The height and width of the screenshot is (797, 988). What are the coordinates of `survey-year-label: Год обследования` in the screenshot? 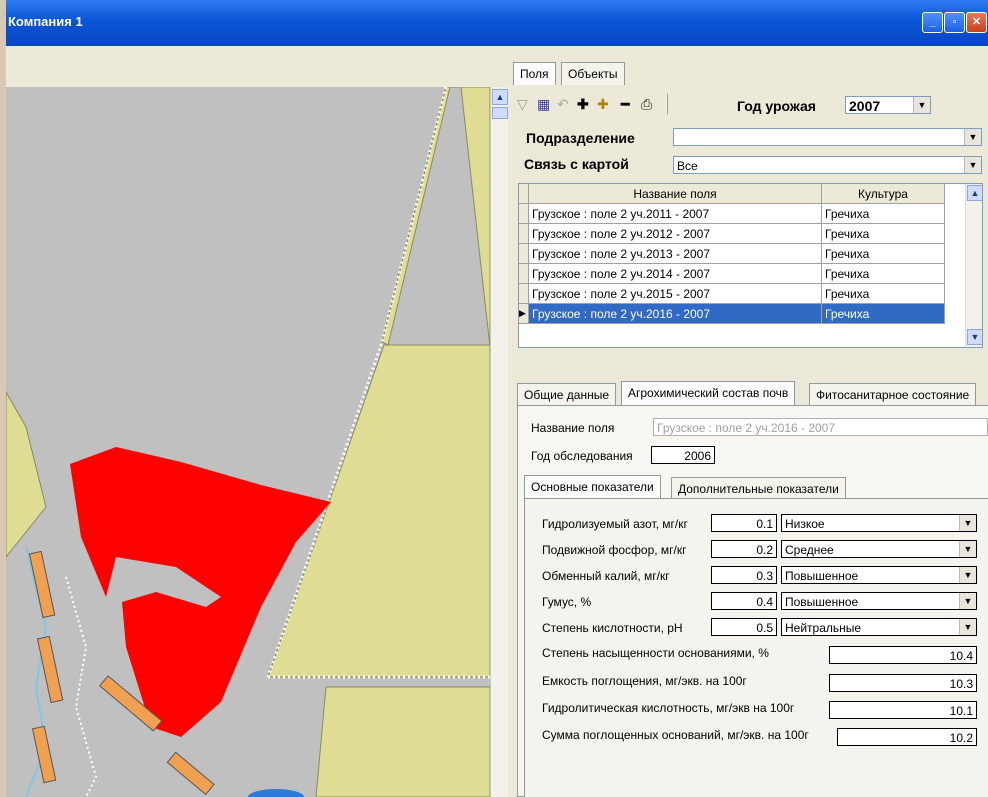 It's located at (582, 456).